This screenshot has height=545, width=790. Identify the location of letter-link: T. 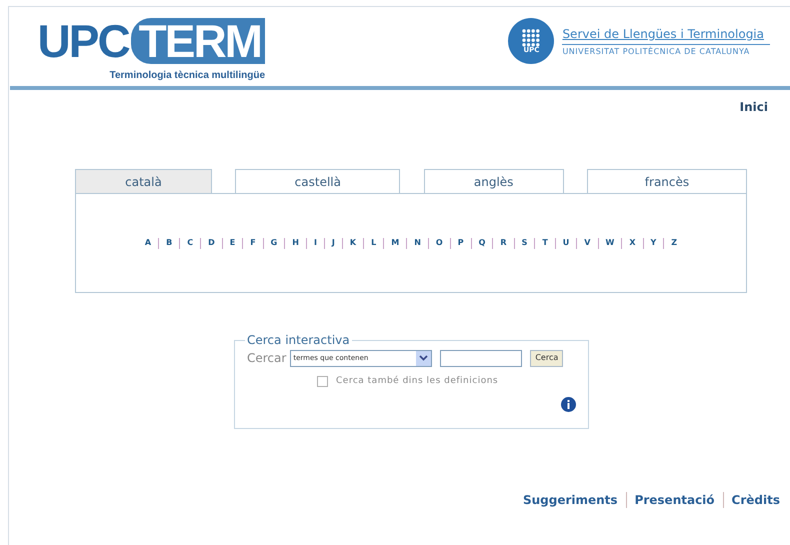
(545, 243).